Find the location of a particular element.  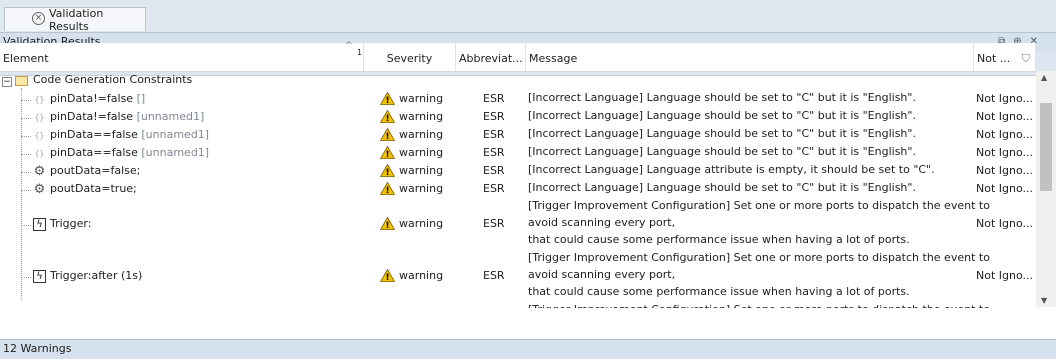

group-label: Code Generation Constraints is located at coordinates (113, 79).